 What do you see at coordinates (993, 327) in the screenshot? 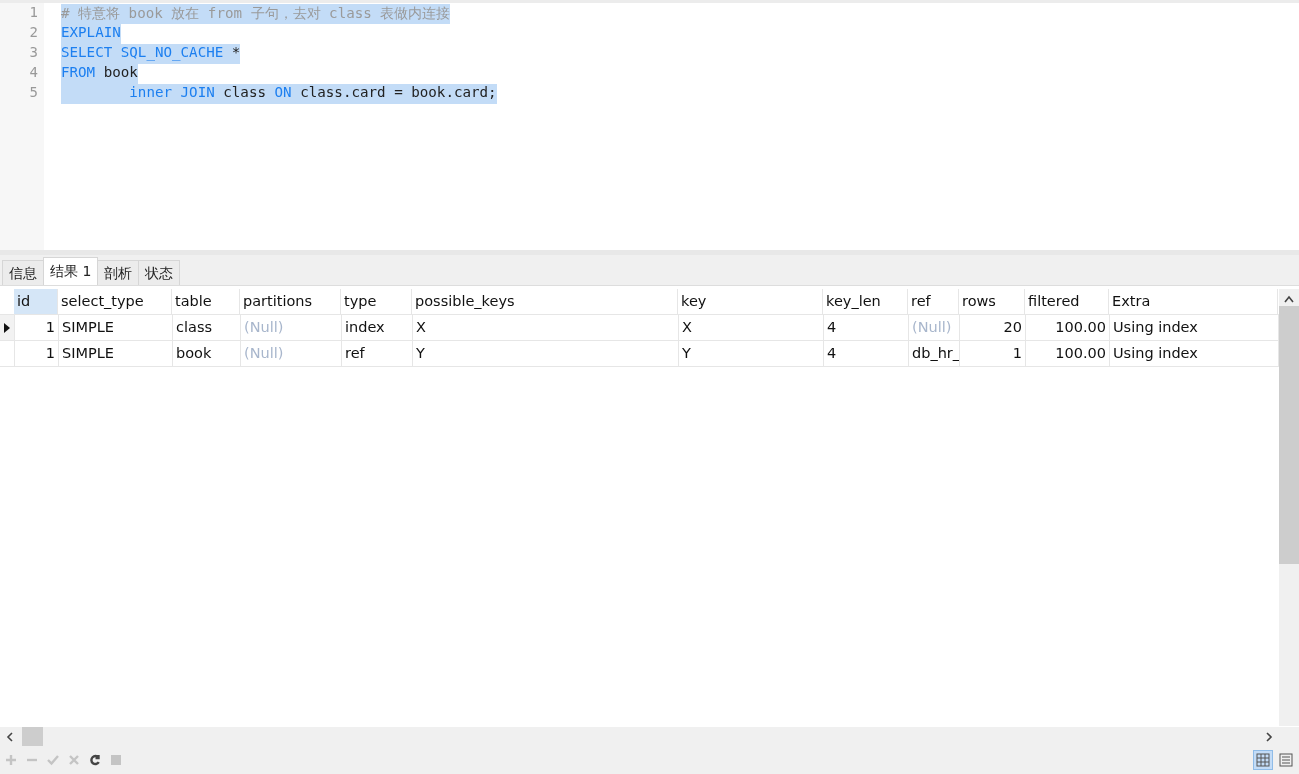
I see `table-cell: 20` at bounding box center [993, 327].